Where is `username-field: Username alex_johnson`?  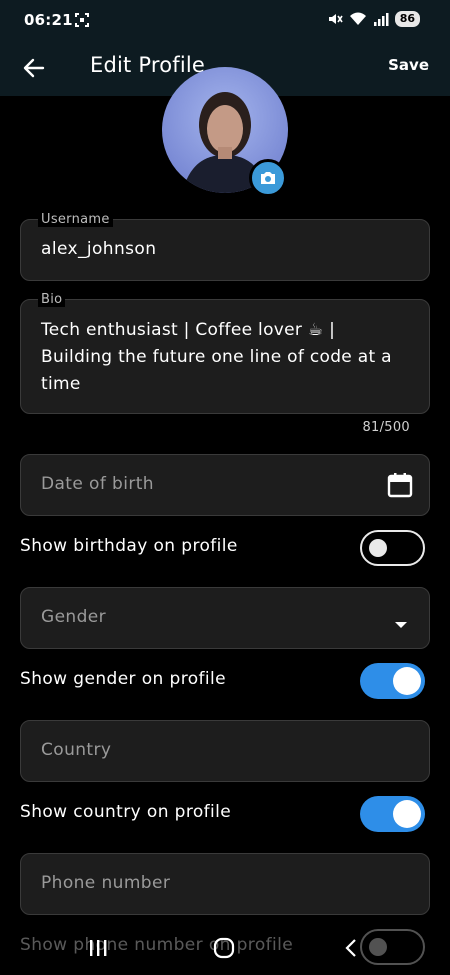 username-field: Username alex_johnson is located at coordinates (225, 246).